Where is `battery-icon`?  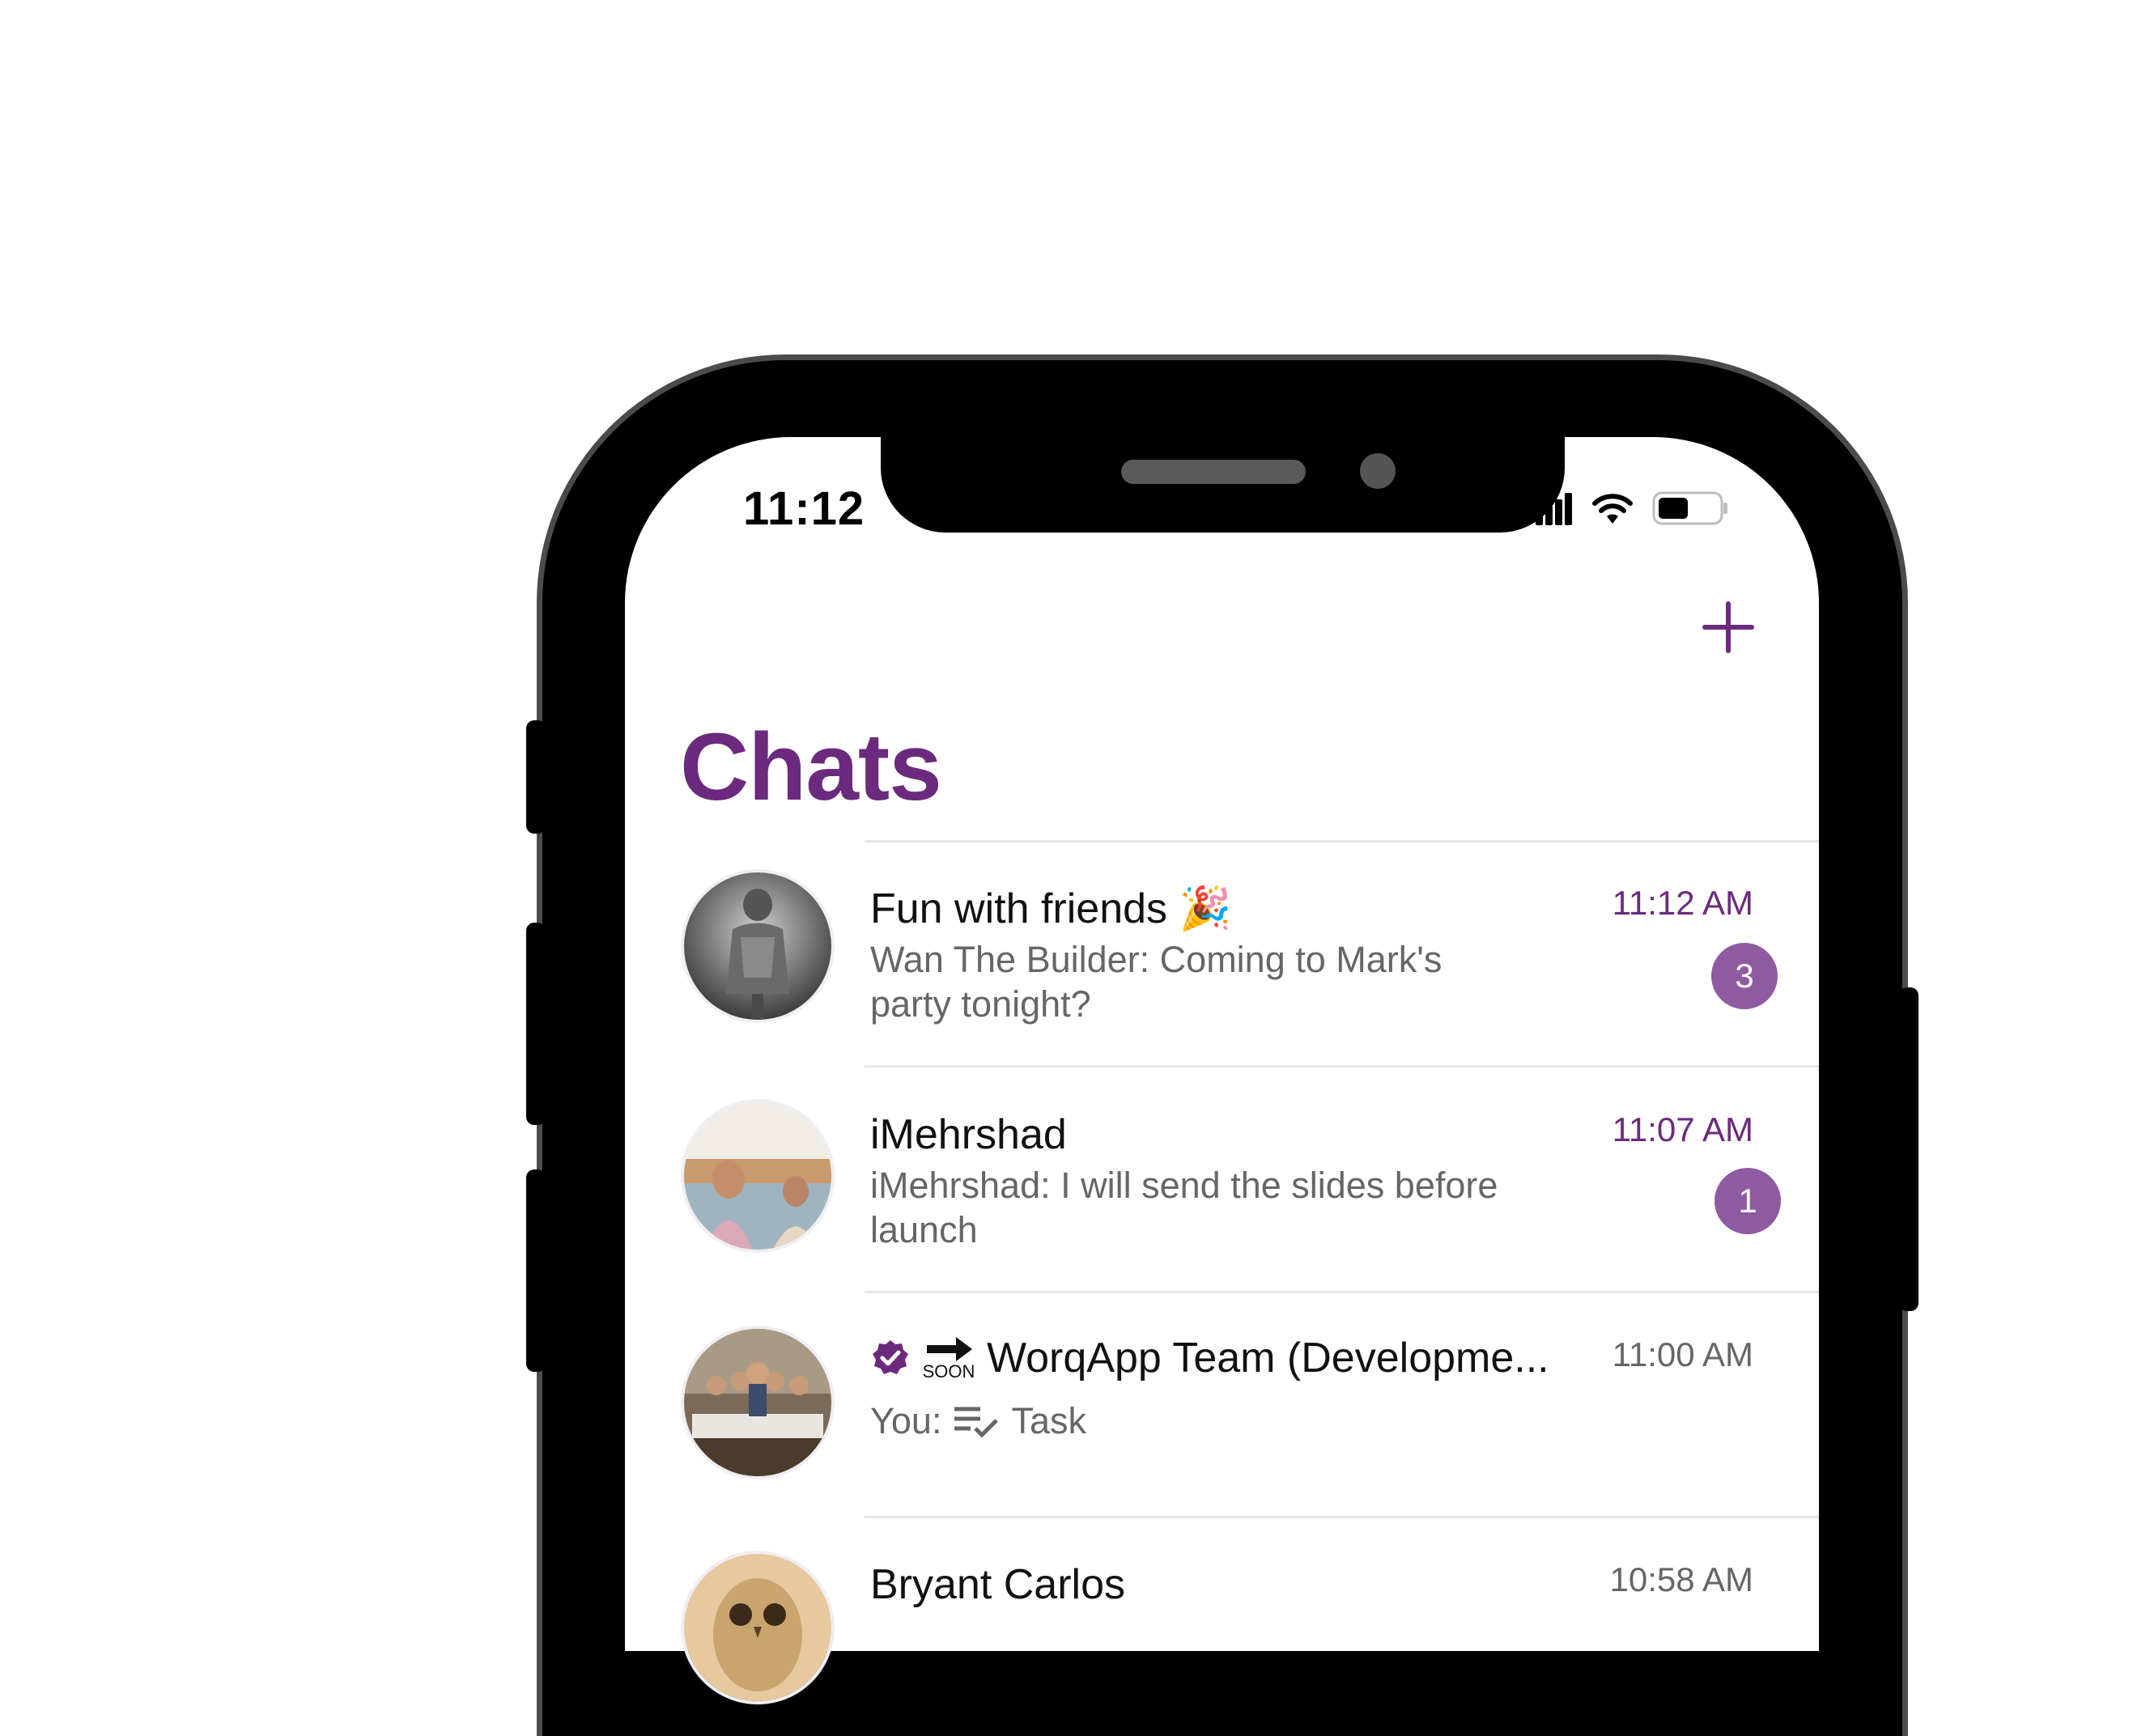
battery-icon is located at coordinates (1689, 508).